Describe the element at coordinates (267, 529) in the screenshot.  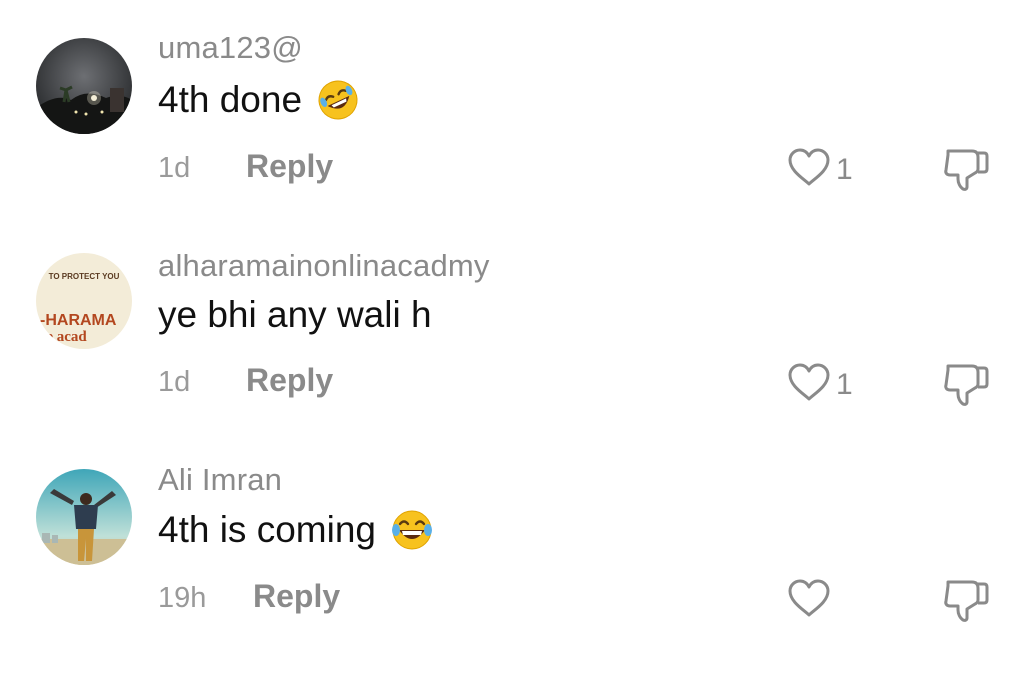
I see `comment-text-content: 4th is coming` at that location.